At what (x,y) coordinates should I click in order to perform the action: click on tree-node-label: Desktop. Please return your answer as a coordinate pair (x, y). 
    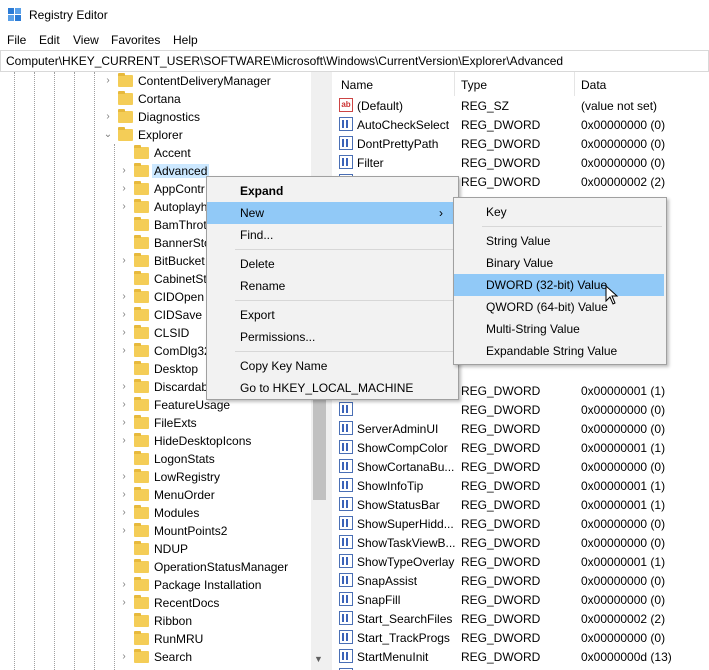
    Looking at the image, I should click on (176, 369).